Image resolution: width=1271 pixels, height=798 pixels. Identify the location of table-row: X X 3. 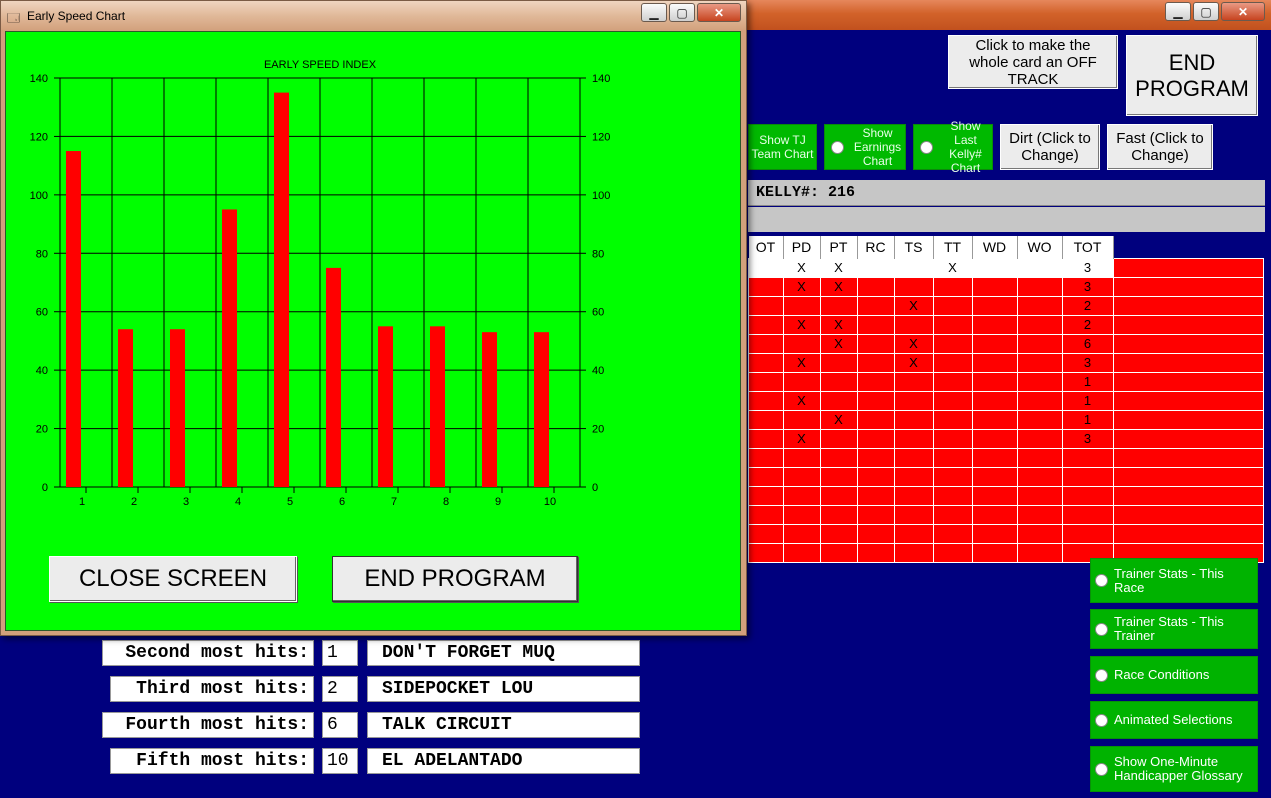
(1006, 363).